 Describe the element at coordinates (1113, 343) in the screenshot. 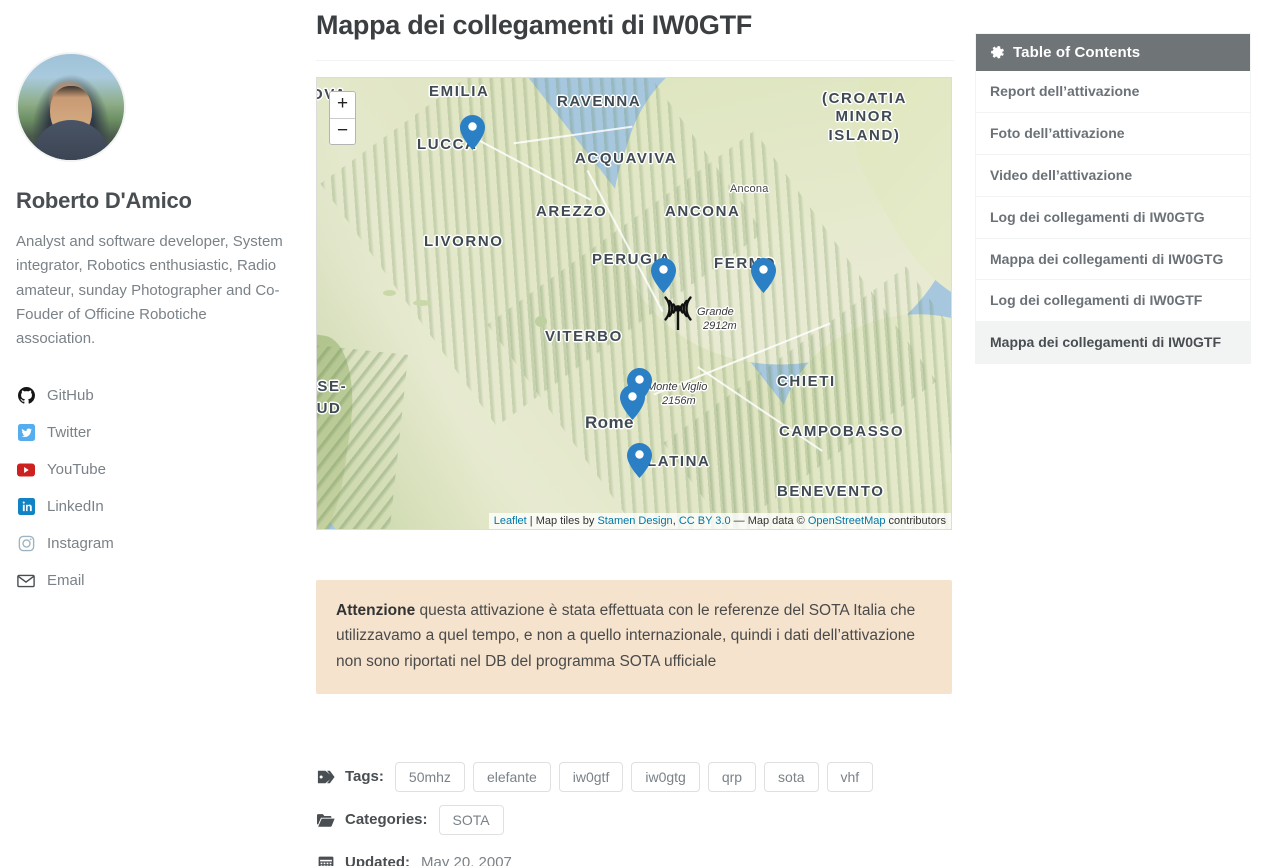

I see `toc-item: Mappa dei collegamenti di IW0GTF` at that location.